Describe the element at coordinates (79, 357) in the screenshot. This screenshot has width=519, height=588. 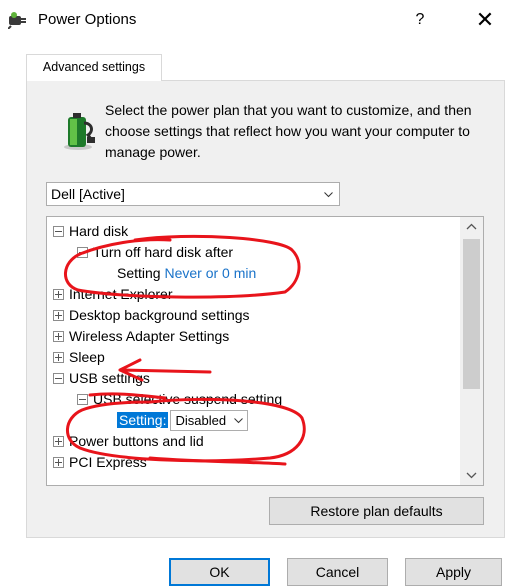
I see `tree-item-sleep: Sleep` at that location.